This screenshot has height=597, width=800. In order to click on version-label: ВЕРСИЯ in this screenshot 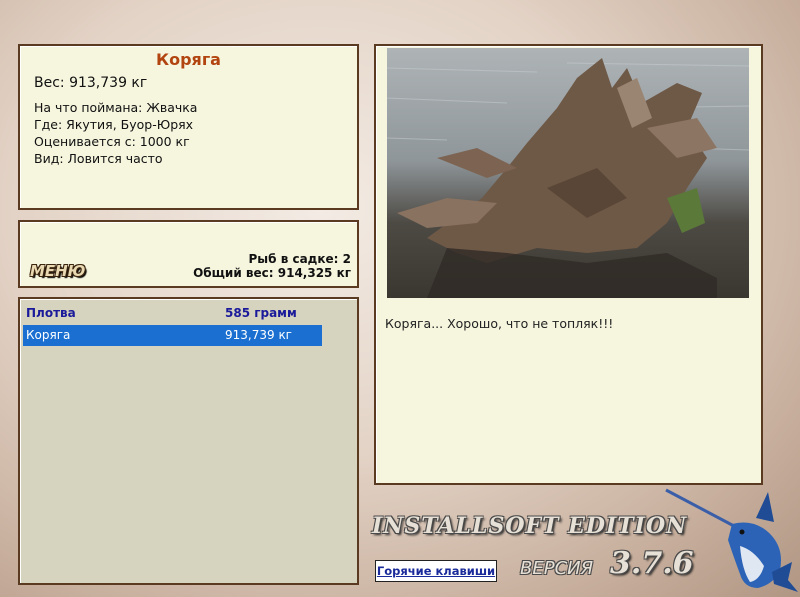, I will do `click(557, 568)`.